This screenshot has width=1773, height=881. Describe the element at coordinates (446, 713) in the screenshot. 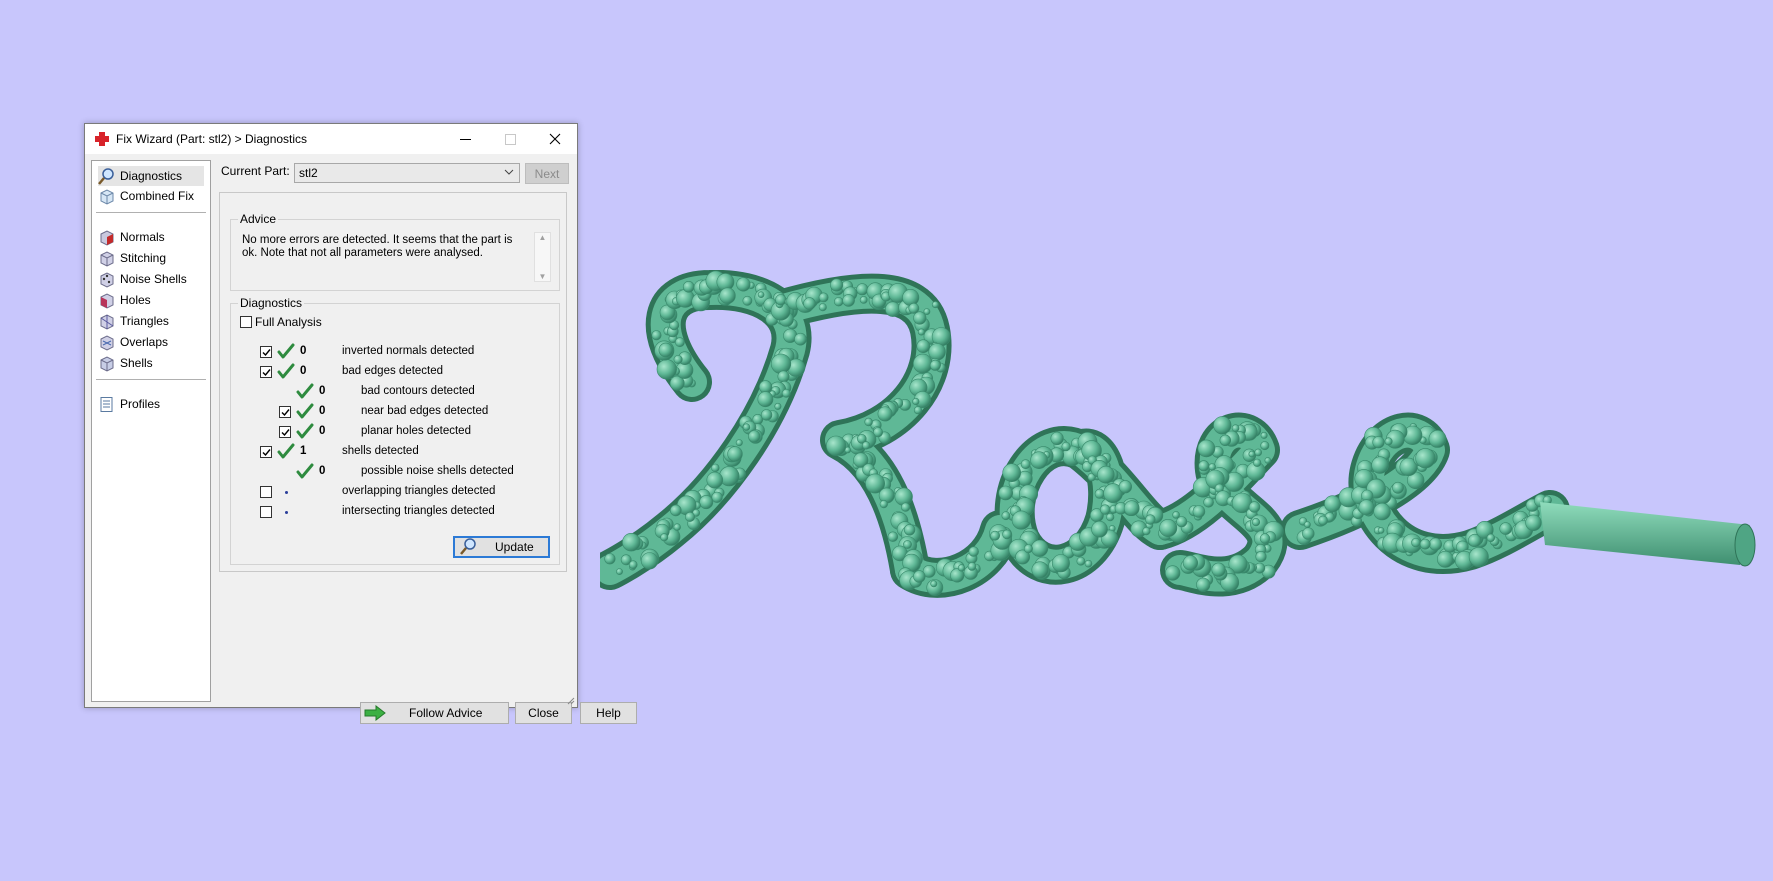

I see `follow-advice-label: Follow Advice` at that location.